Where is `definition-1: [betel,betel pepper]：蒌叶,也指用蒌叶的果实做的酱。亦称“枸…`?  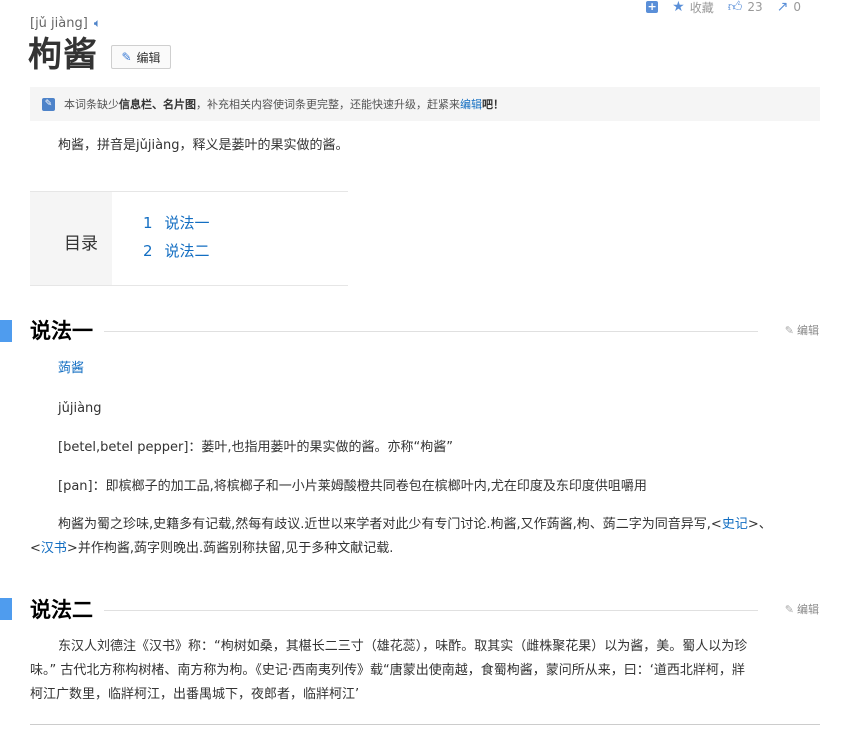
definition-1: [betel,betel pepper]：蒌叶,也指用蒌叶的果实做的酱。亦称“枸… is located at coordinates (256, 447).